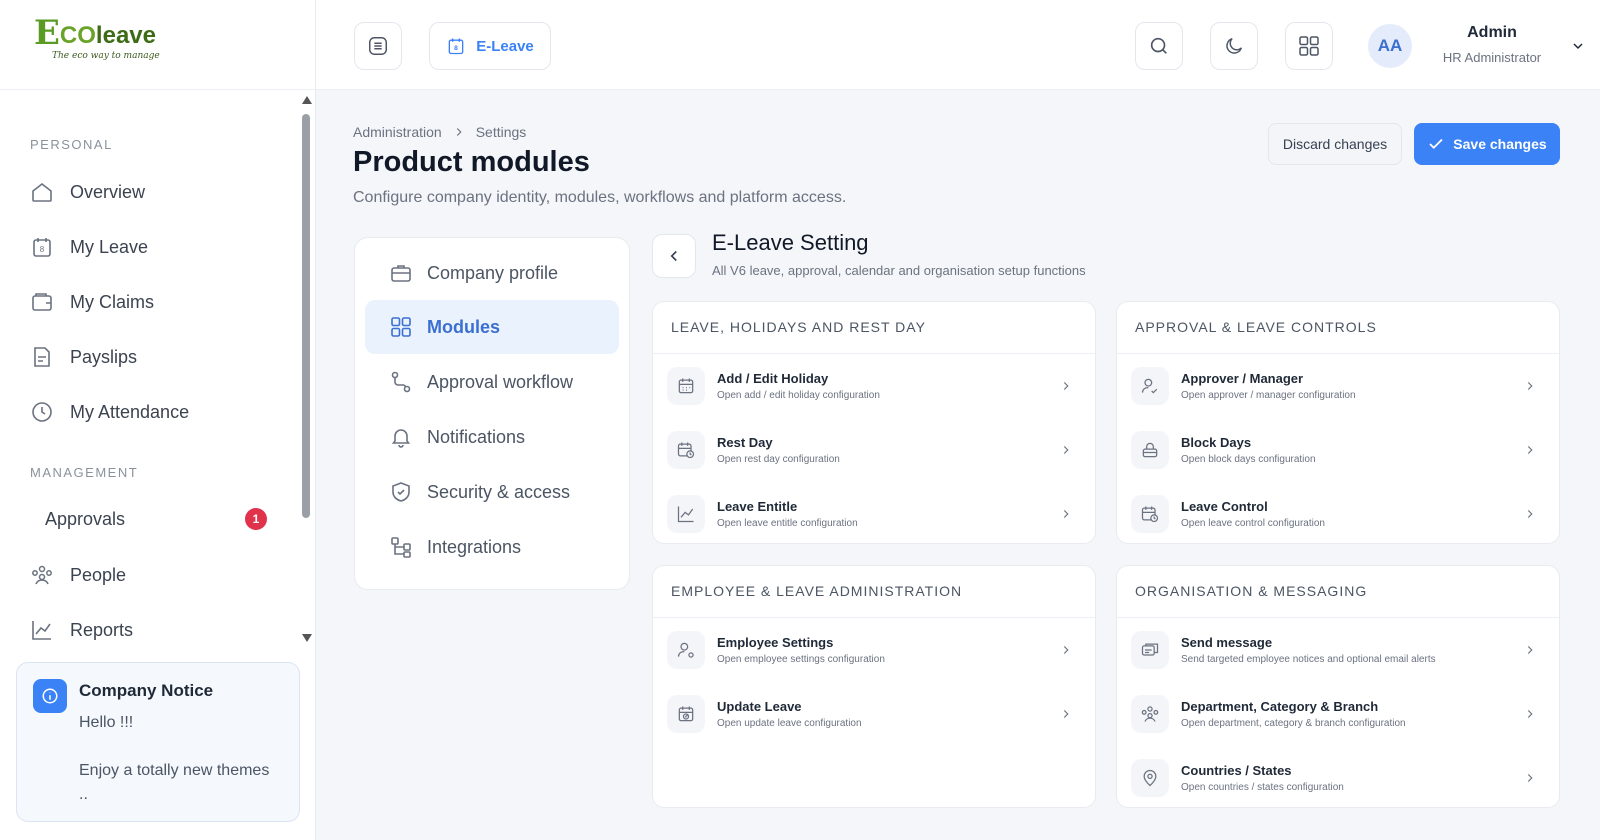  I want to click on eleave-module-button: 8 E-Leave, so click(490, 46).